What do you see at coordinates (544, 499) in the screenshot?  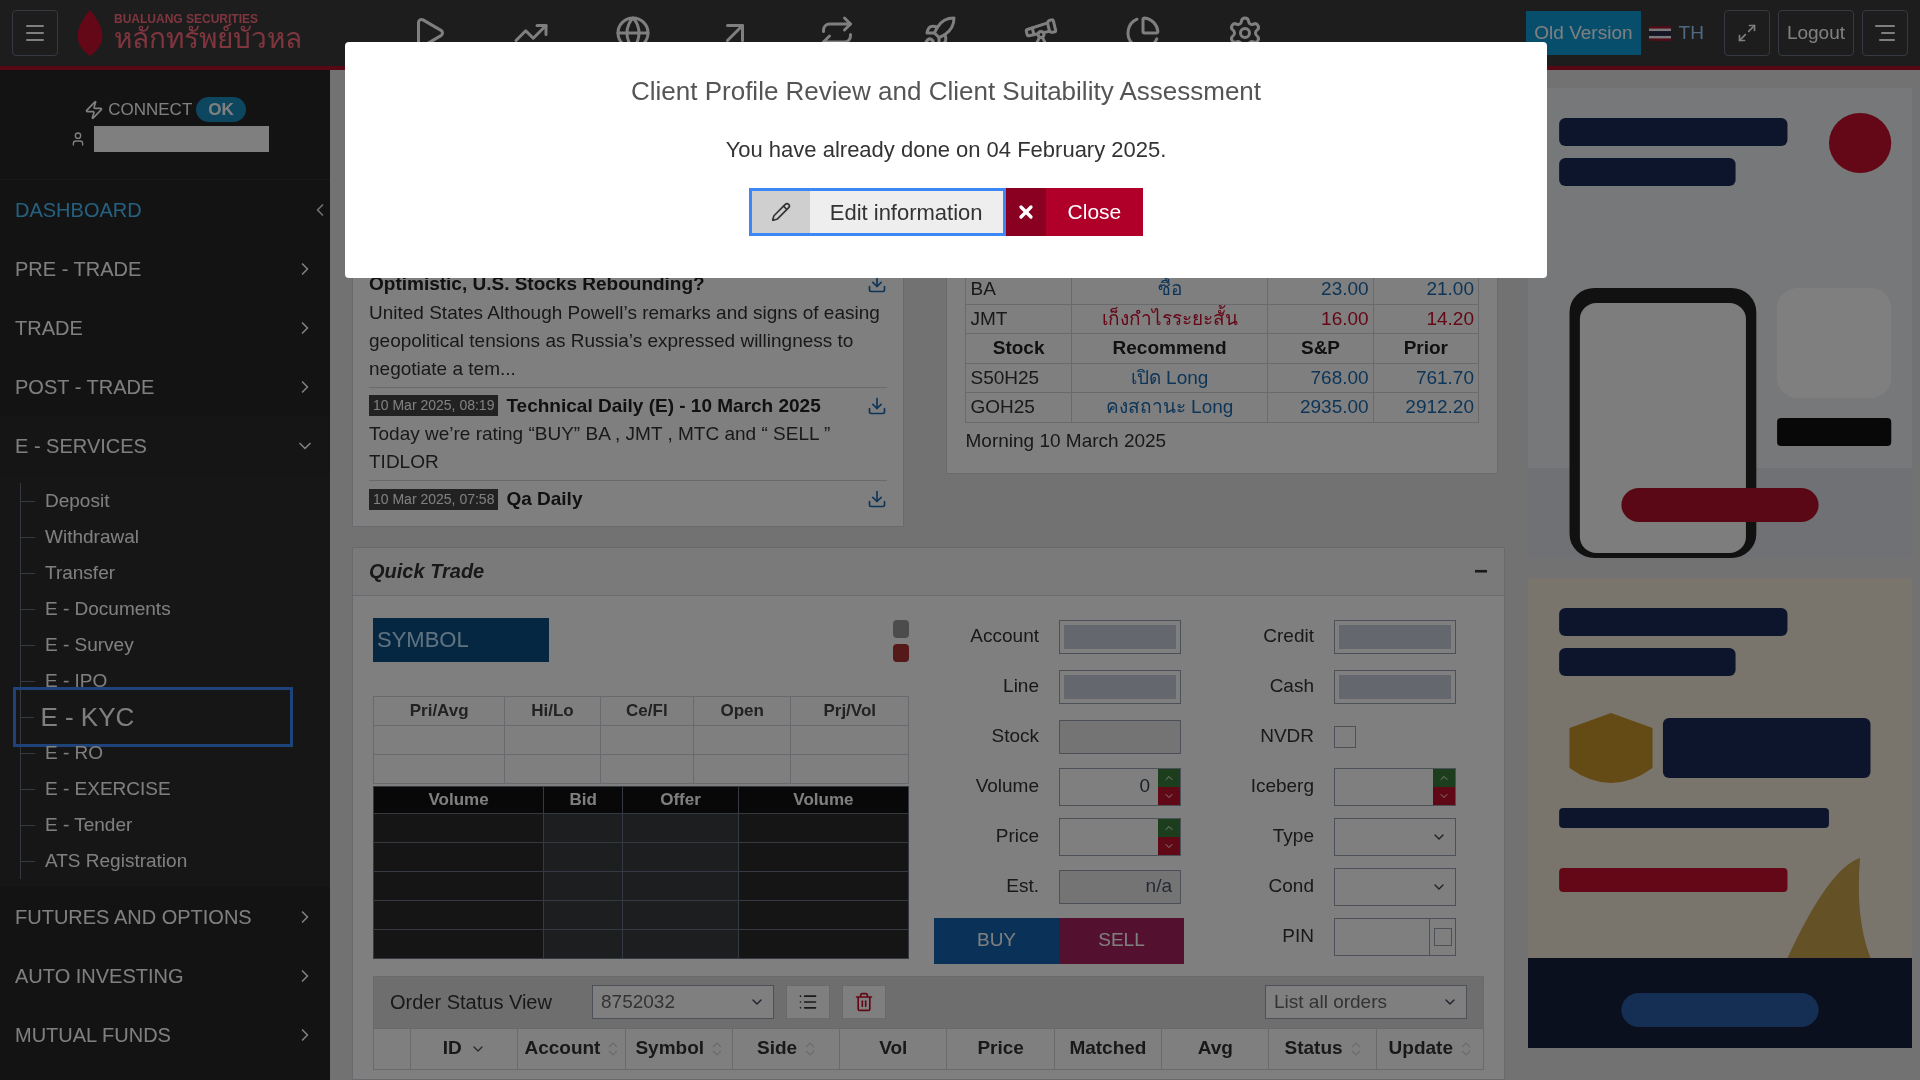 I see `news-title: Qa Daily` at bounding box center [544, 499].